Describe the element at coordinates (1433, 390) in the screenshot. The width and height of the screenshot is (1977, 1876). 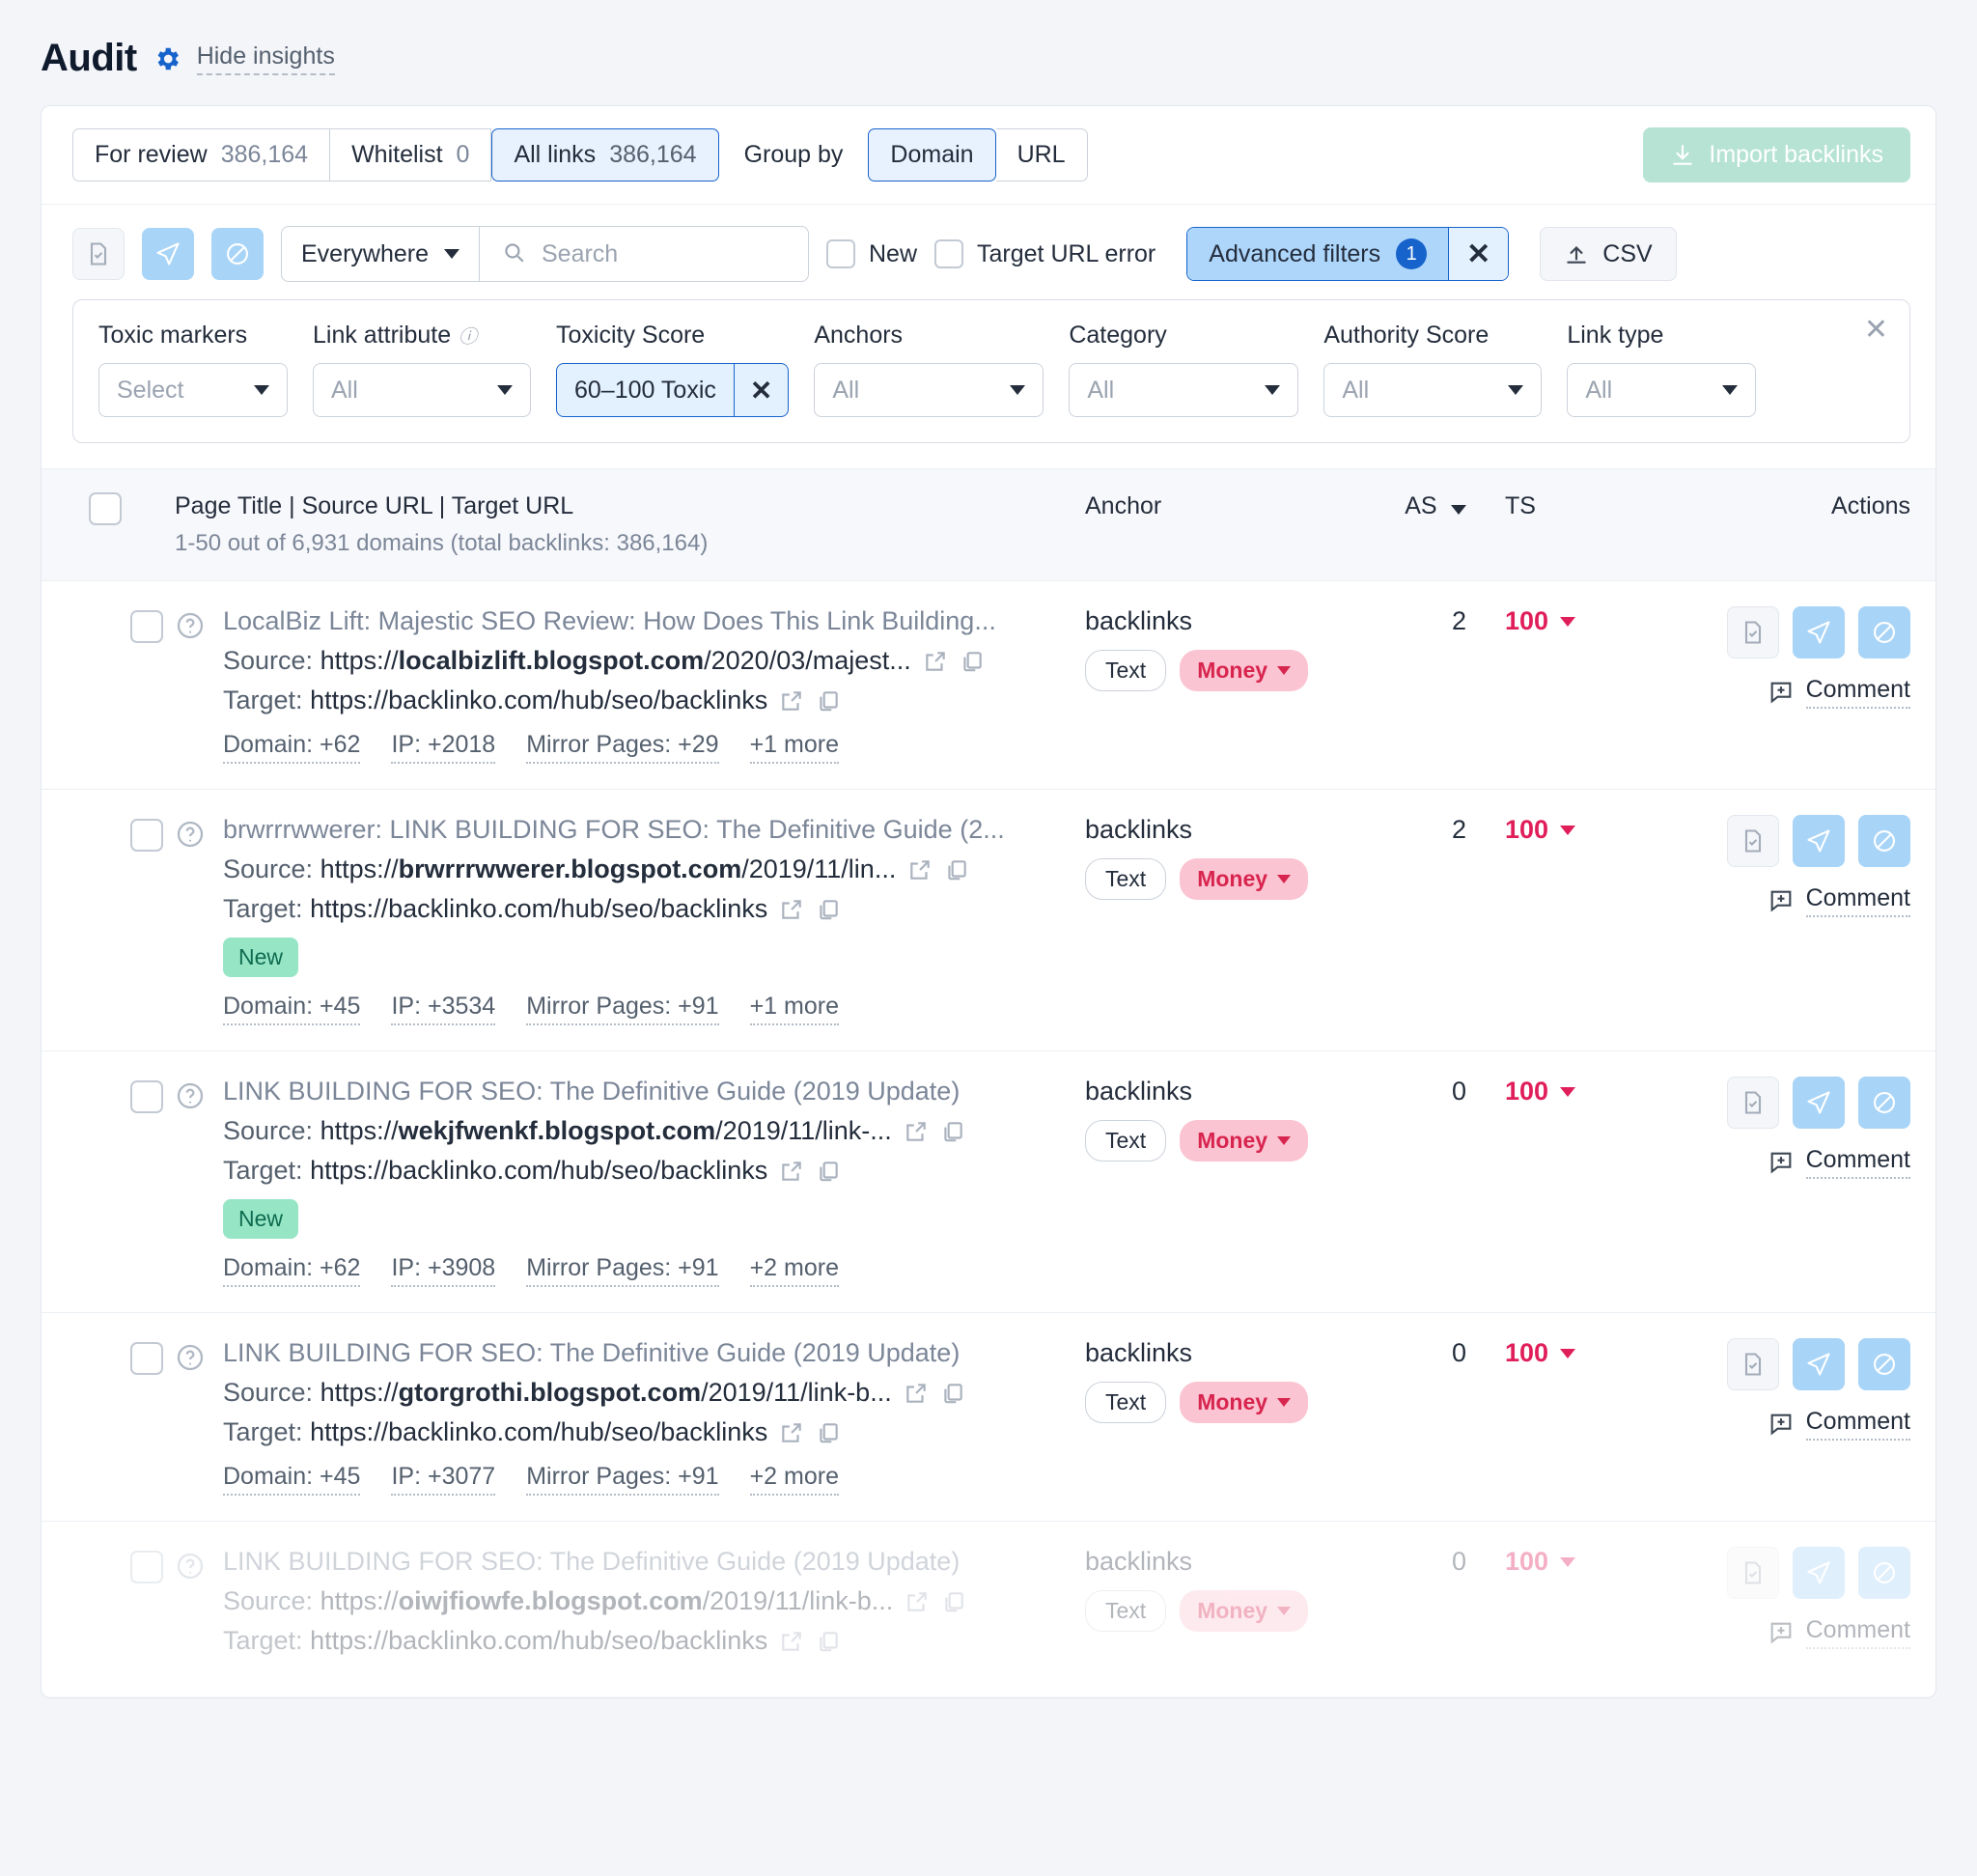
I see `authority-score-select: All` at that location.